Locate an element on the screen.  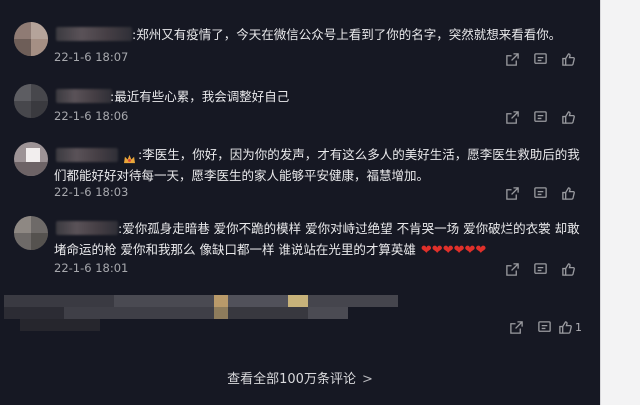
comment-item: :最近有些心累，我会调整好自己 22-1-6 18:06 is located at coordinates (300, 106).